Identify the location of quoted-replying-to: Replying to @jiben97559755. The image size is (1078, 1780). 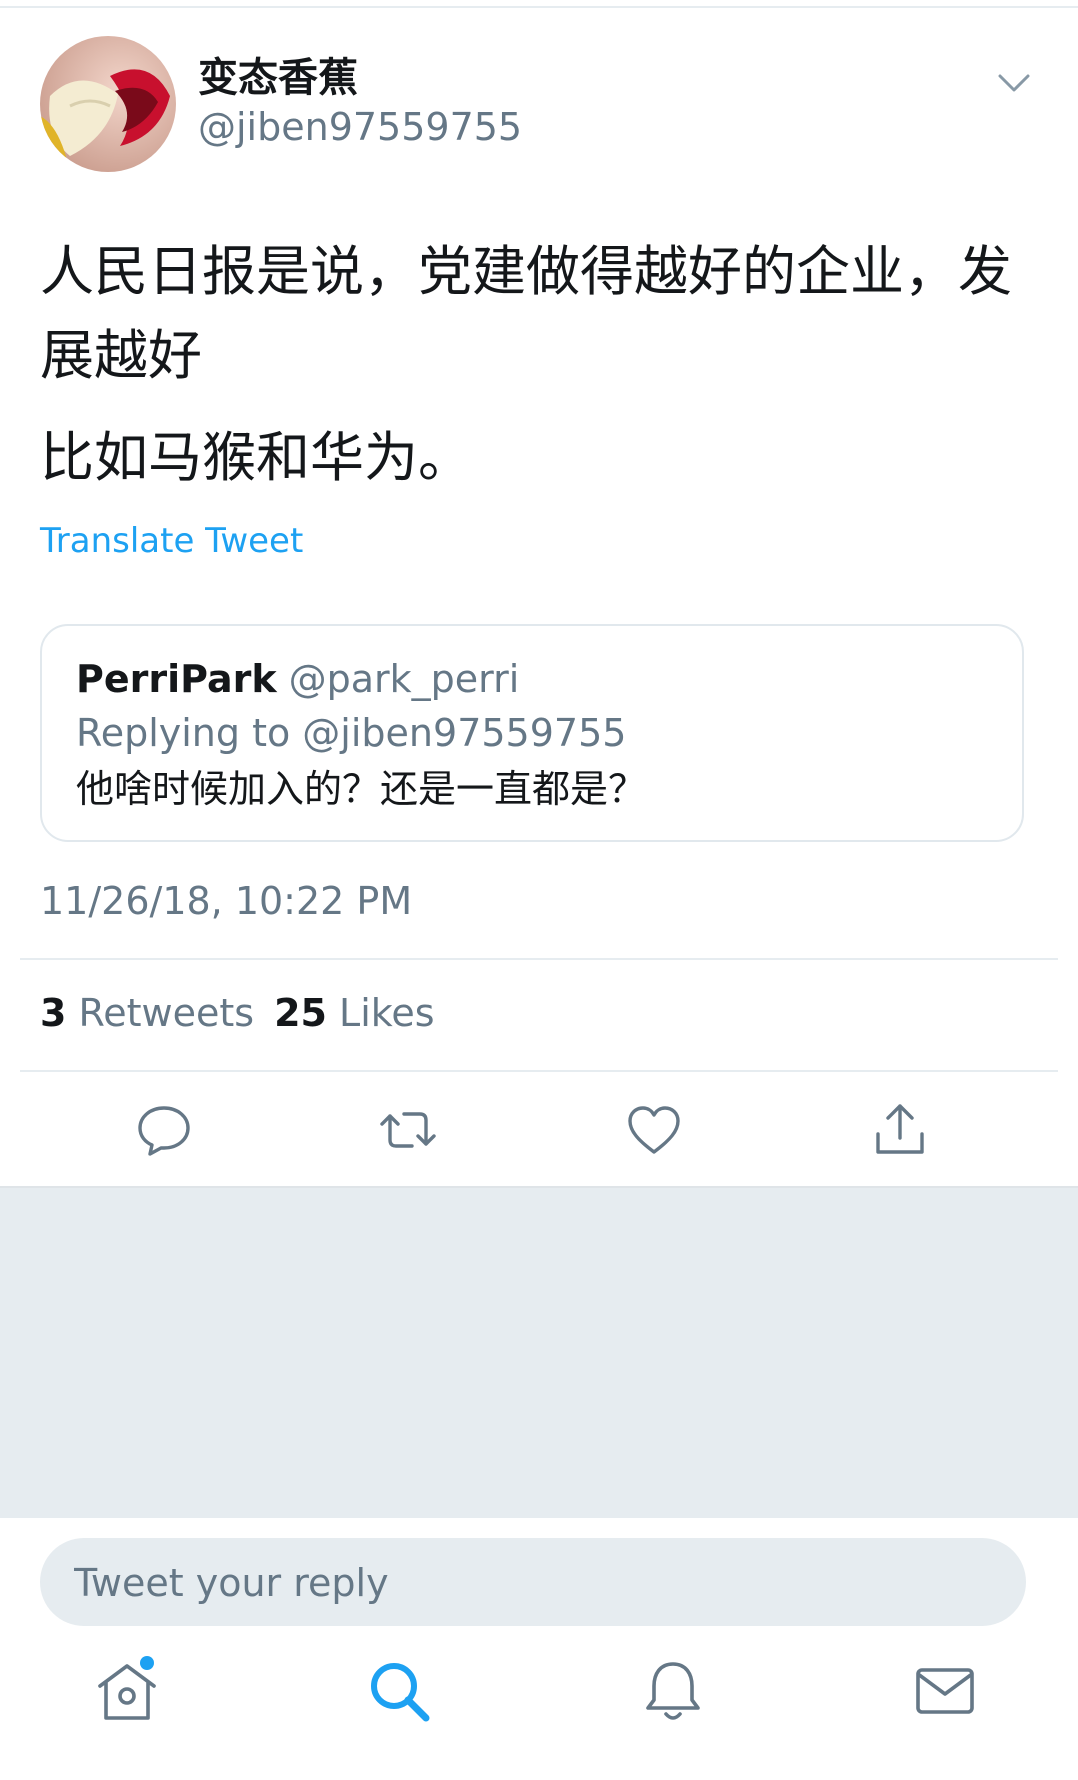
(351, 733).